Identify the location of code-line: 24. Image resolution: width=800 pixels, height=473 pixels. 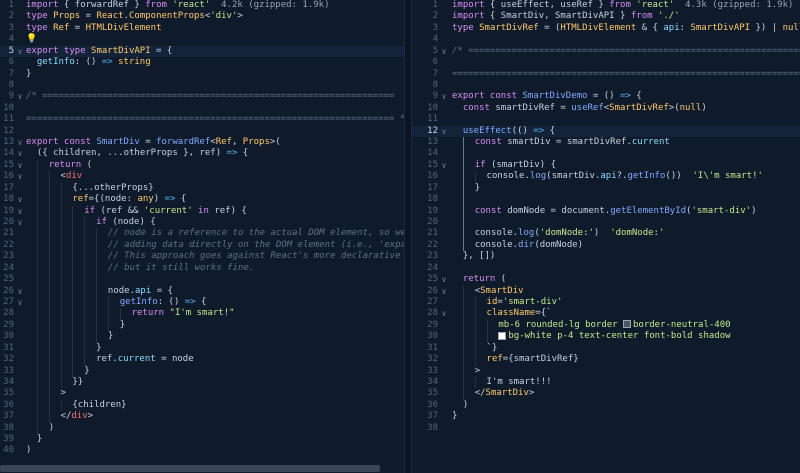
(606, 268).